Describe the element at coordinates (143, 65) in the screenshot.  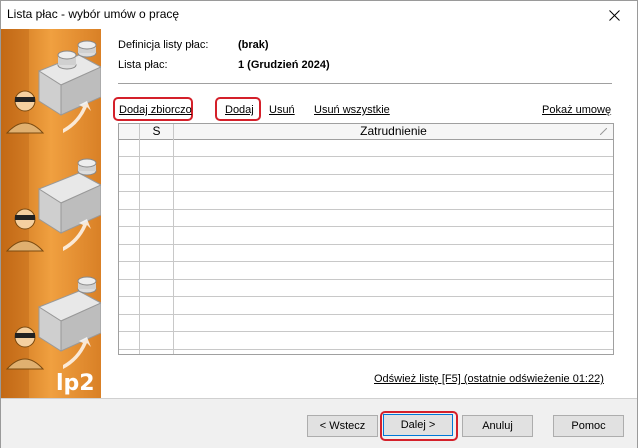
I see `payroll-list-label: Lista płac:` at that location.